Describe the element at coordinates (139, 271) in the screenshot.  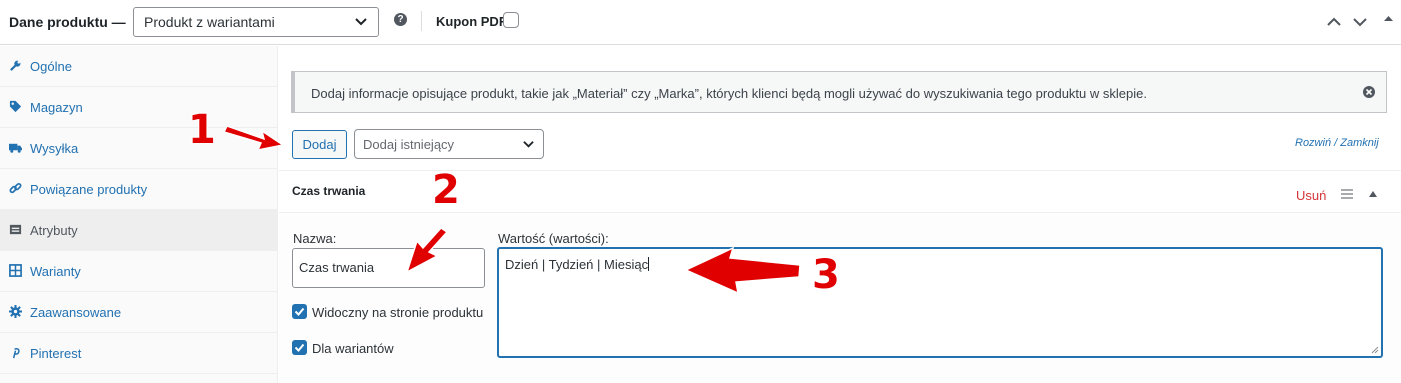
I see `sidebar-item-variations: Warianty` at that location.